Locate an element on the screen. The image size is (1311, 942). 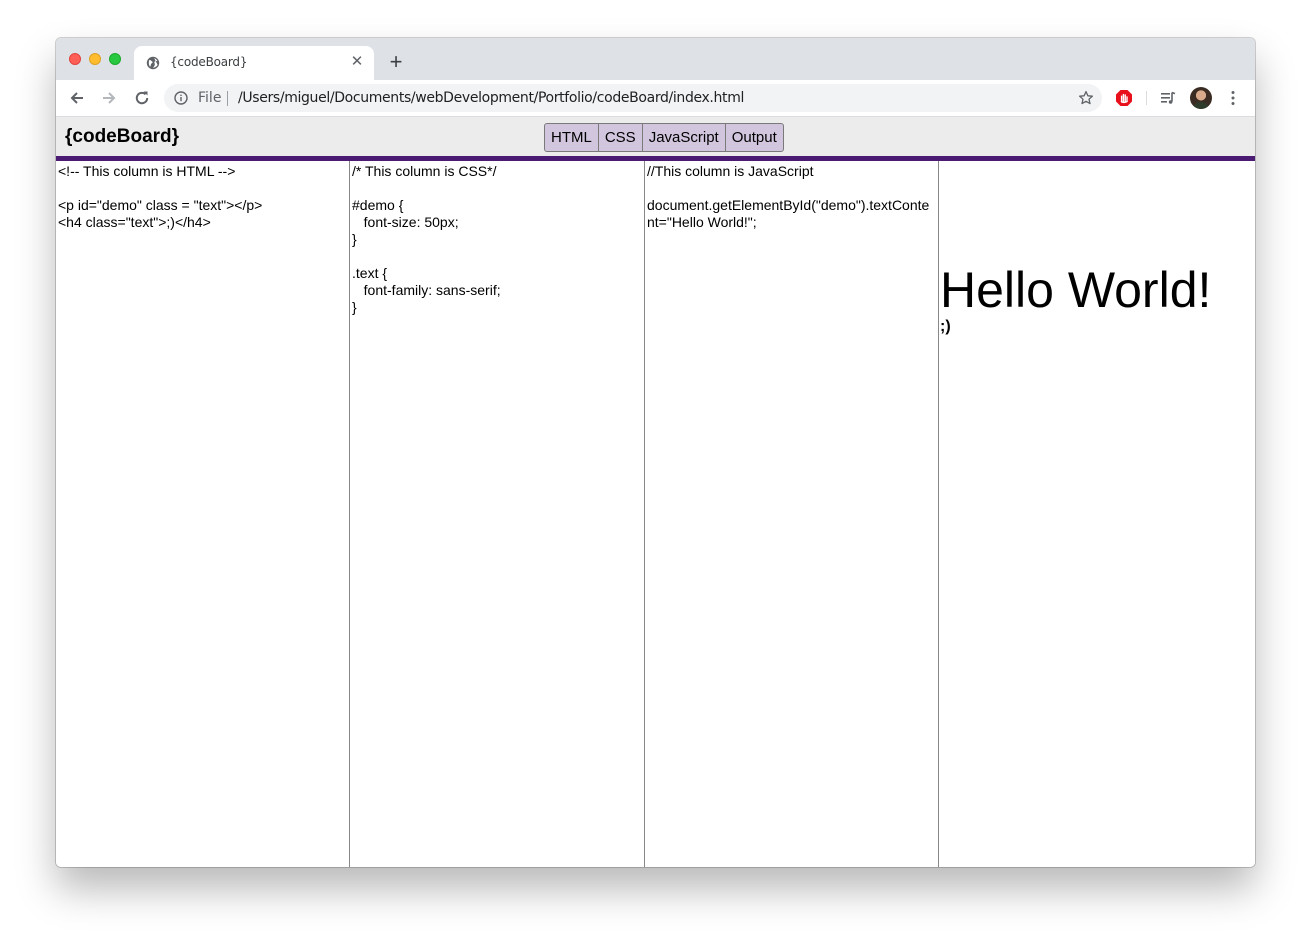
output-demo-paragraph: Hello World! is located at coordinates (1076, 290).